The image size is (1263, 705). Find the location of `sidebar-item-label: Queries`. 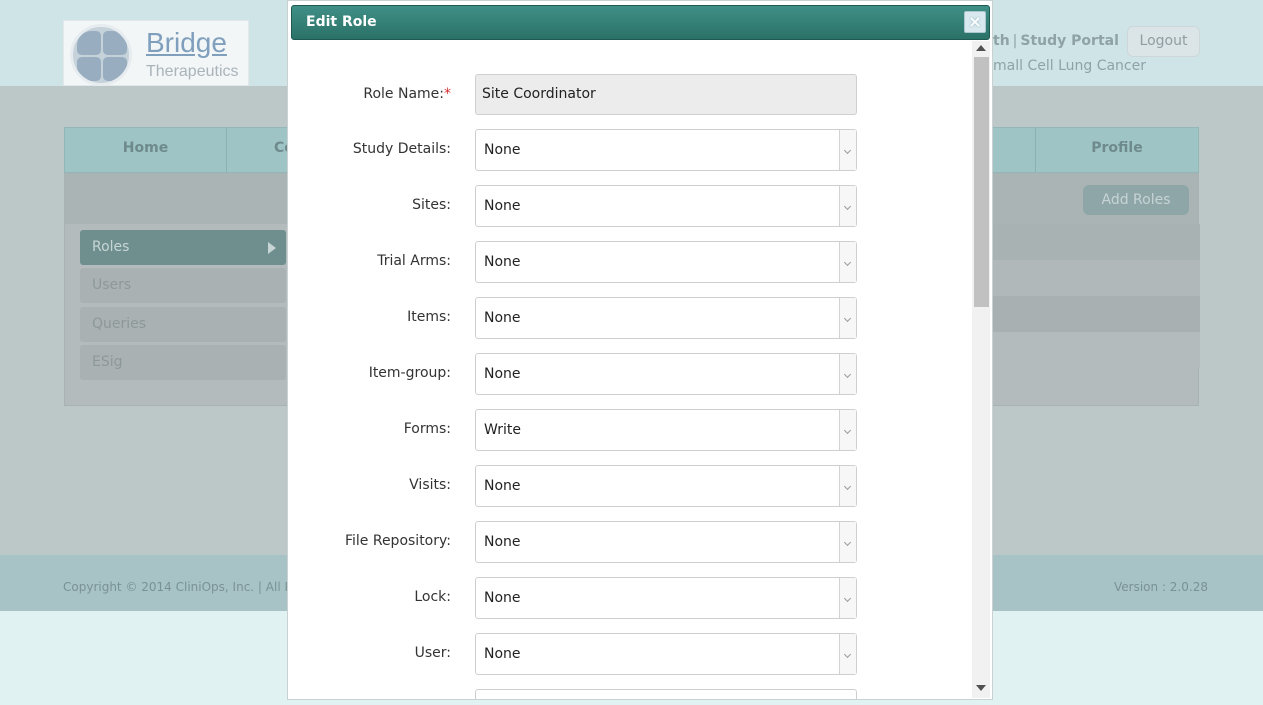

sidebar-item-label: Queries is located at coordinates (119, 324).